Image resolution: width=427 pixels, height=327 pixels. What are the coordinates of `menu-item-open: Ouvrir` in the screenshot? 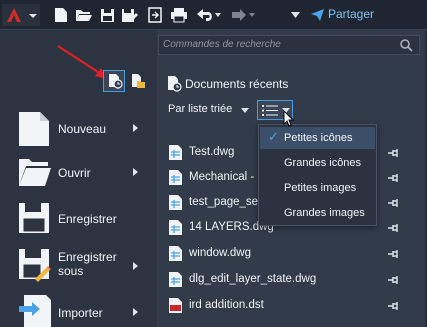 It's located at (78, 174).